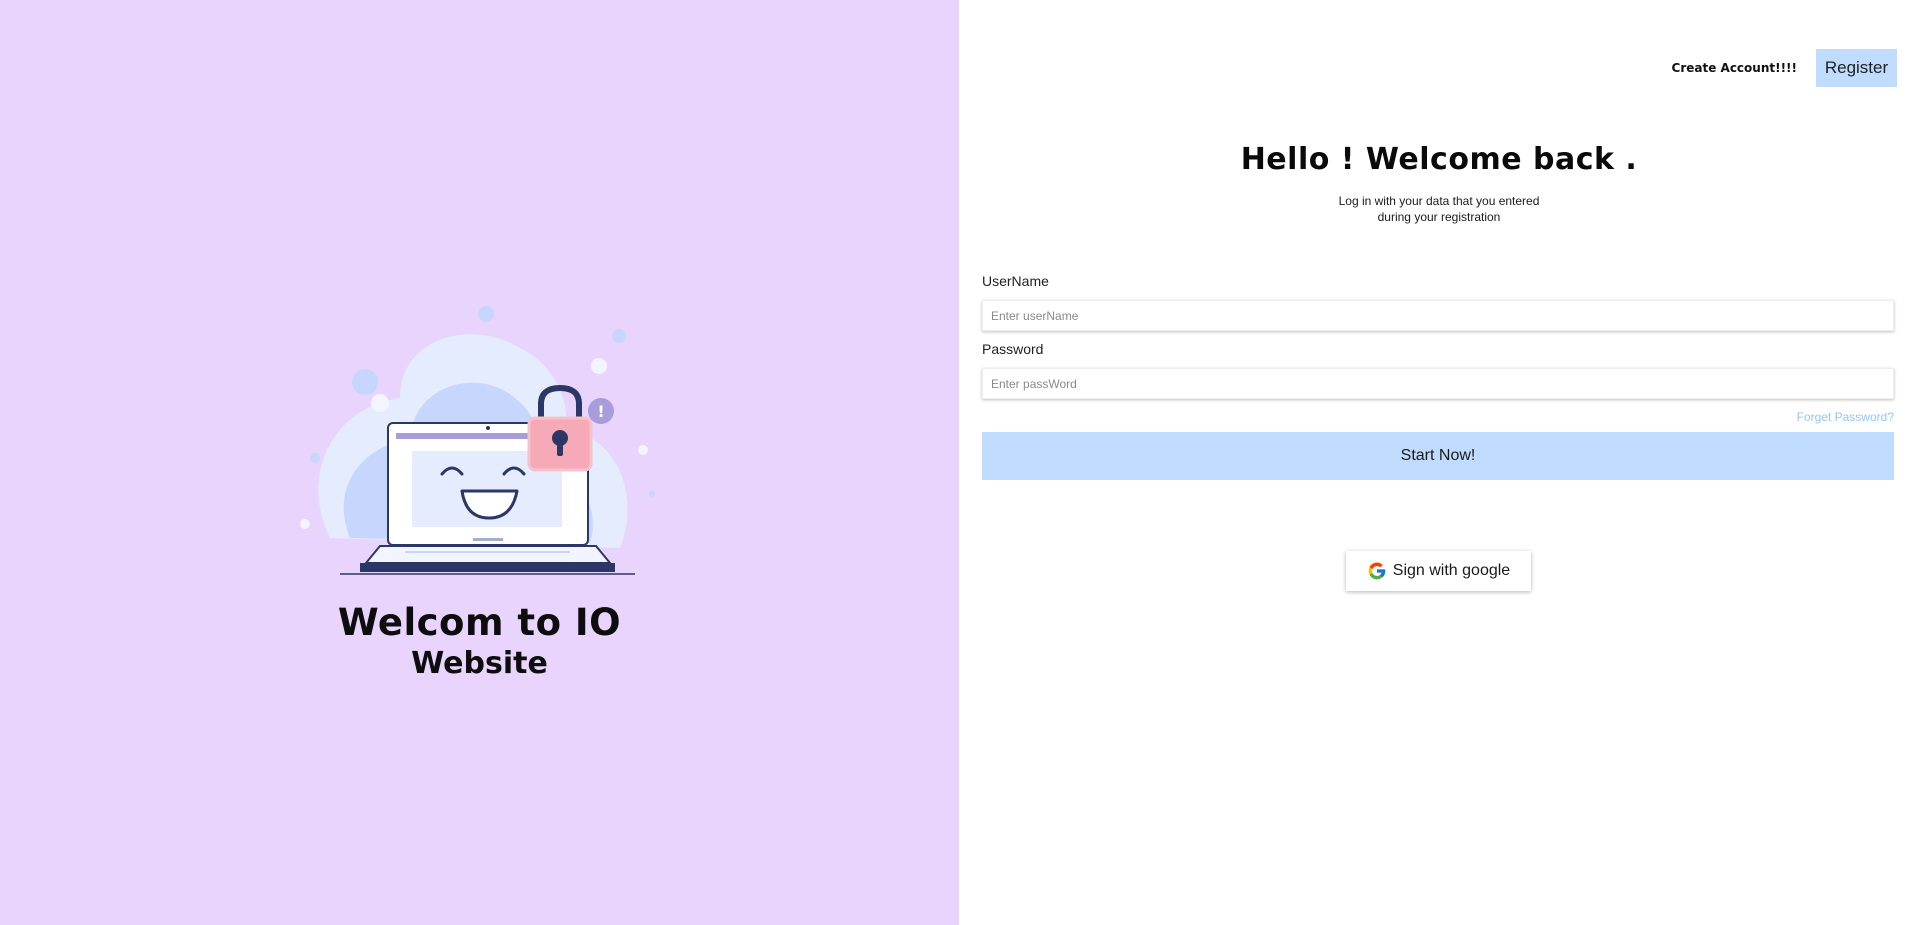 This screenshot has height=925, width=1919. I want to click on password-field, so click(1438, 383).